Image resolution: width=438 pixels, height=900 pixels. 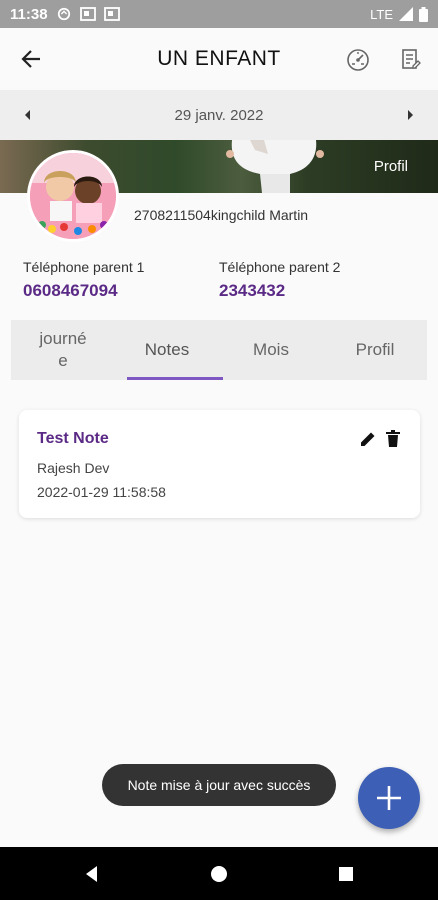 I want to click on page-title: UN ENFANT, so click(x=219, y=58).